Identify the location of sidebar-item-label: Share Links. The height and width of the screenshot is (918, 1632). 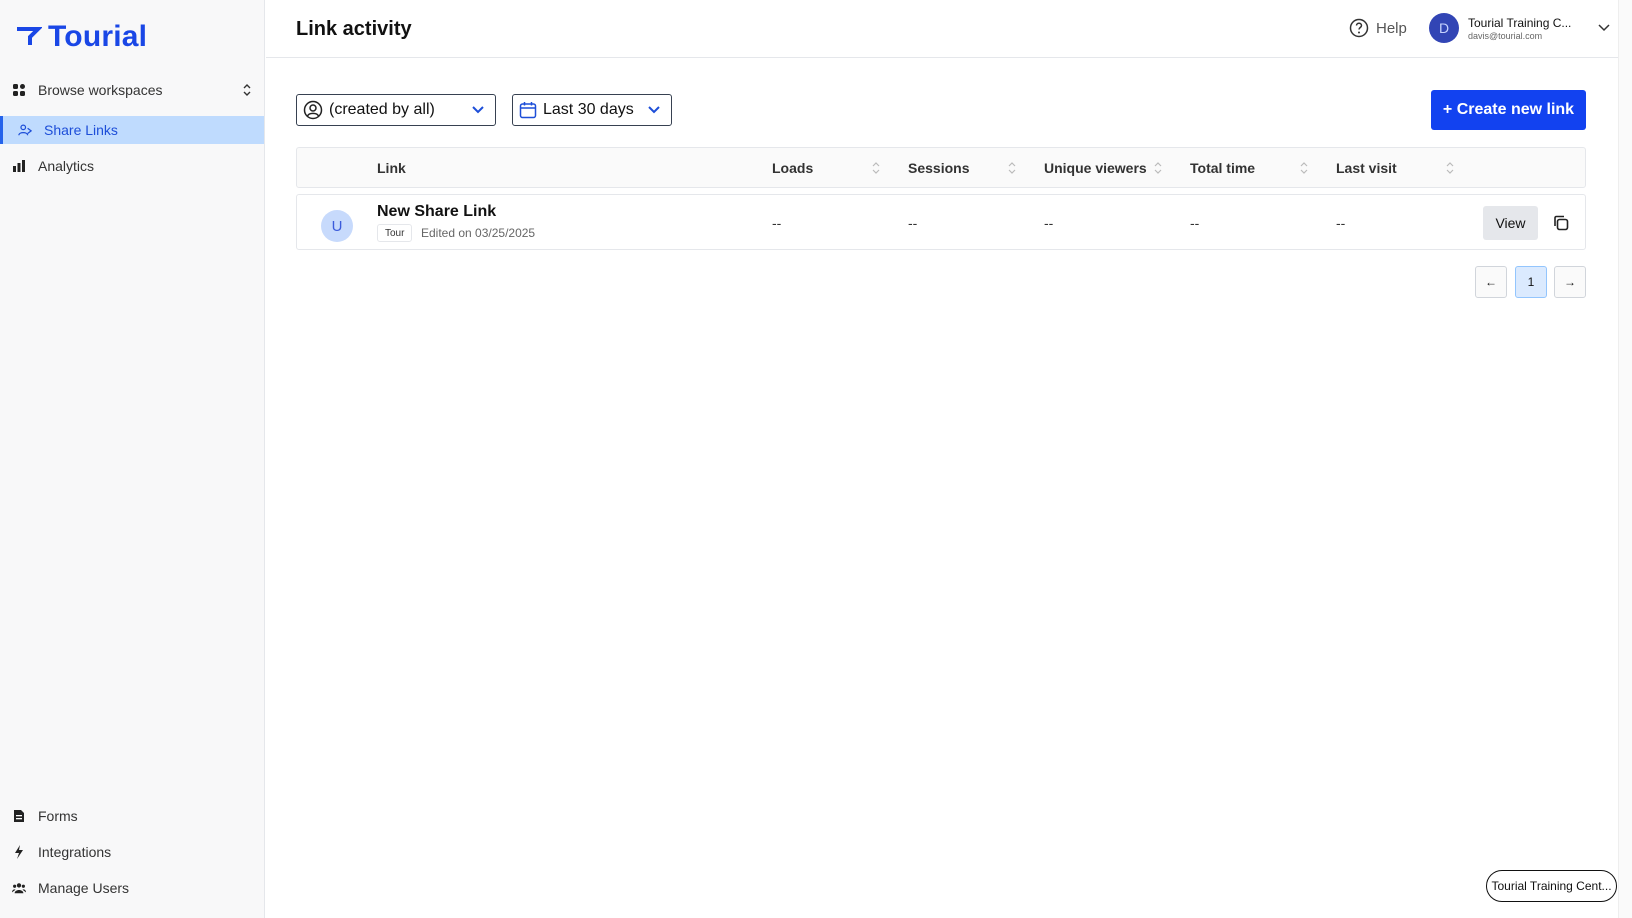
(81, 130).